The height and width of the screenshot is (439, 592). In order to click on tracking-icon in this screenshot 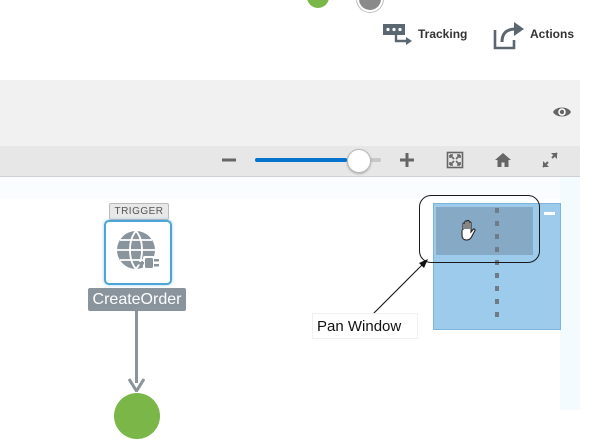, I will do `click(397, 34)`.